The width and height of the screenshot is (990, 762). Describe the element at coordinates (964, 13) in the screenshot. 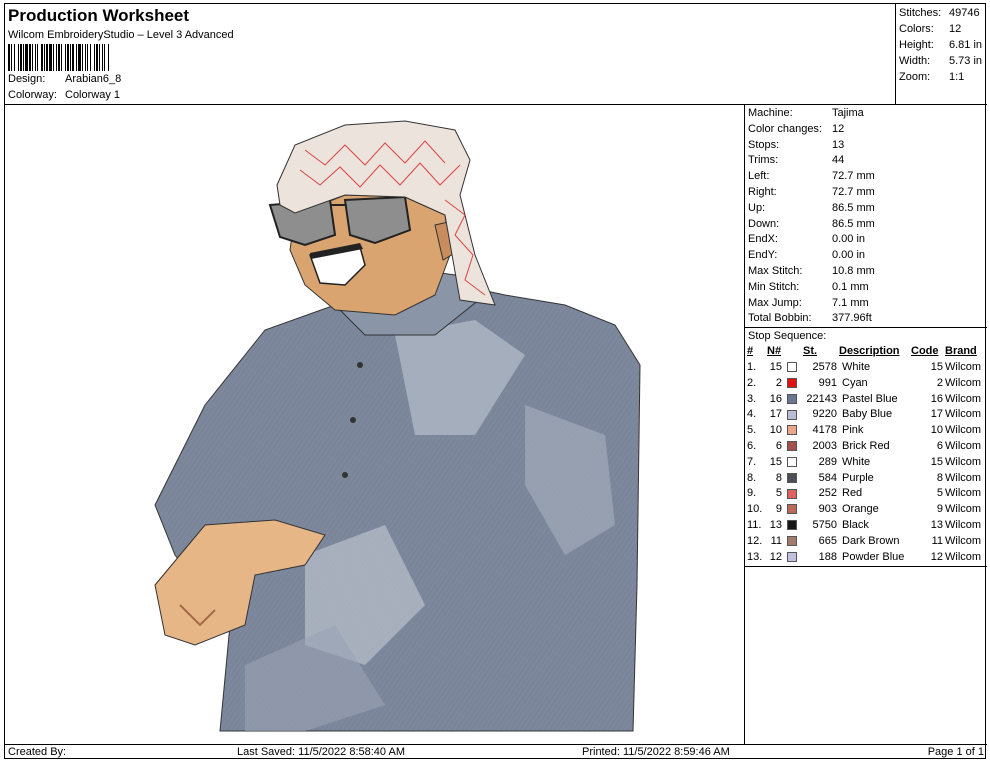

I see `stat-value: 49746` at that location.